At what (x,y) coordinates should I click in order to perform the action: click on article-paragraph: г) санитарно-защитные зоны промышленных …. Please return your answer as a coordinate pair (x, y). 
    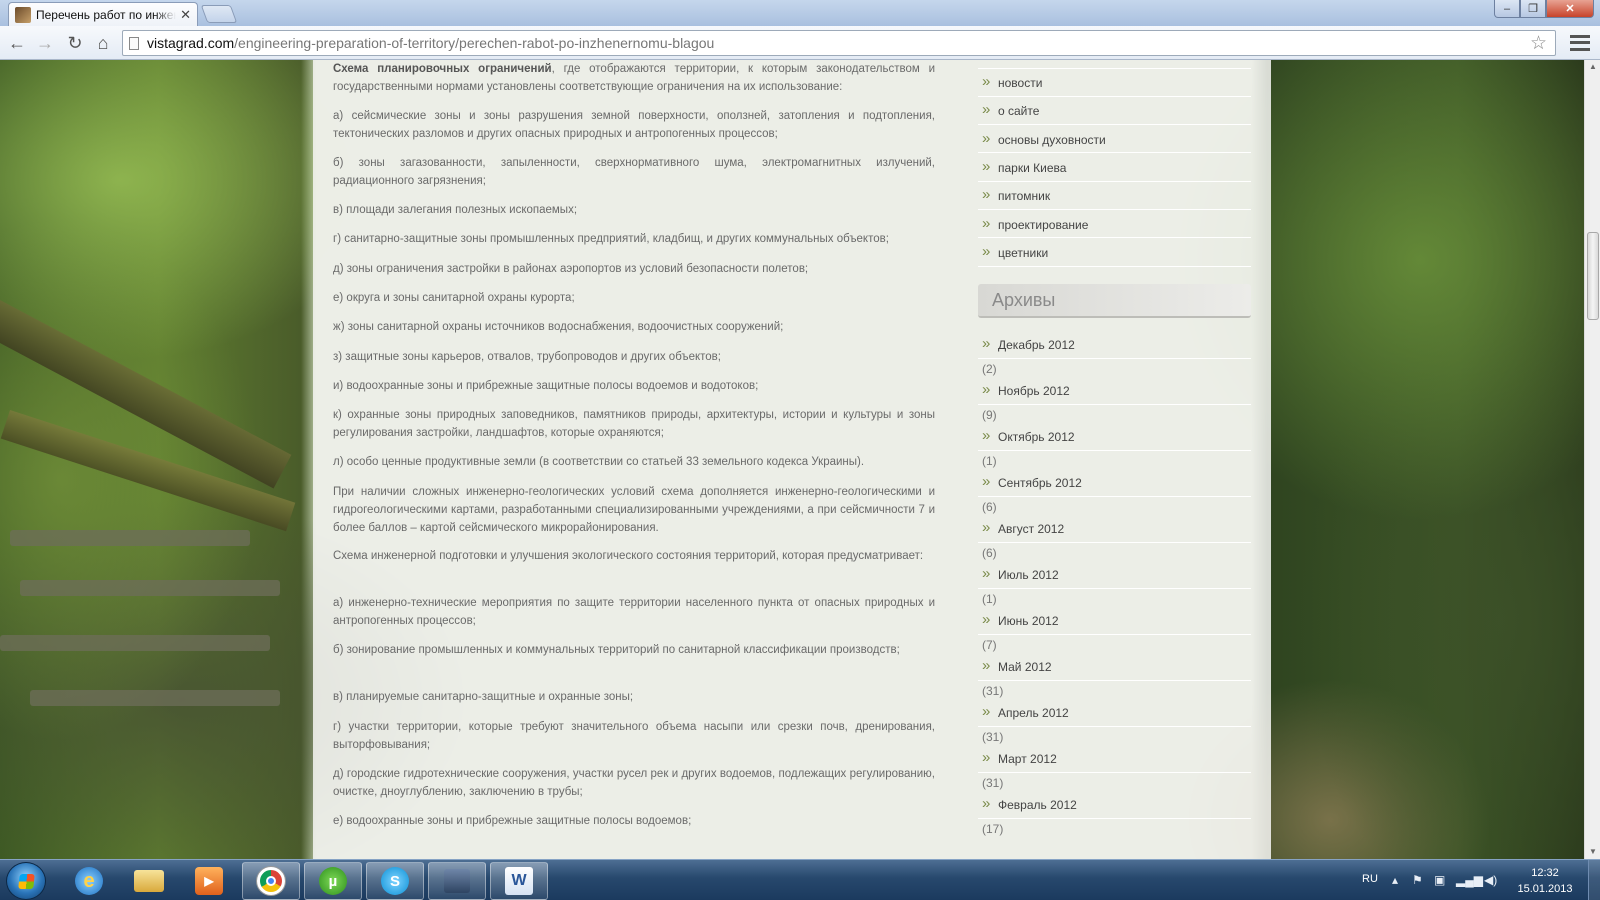
    Looking at the image, I should click on (611, 239).